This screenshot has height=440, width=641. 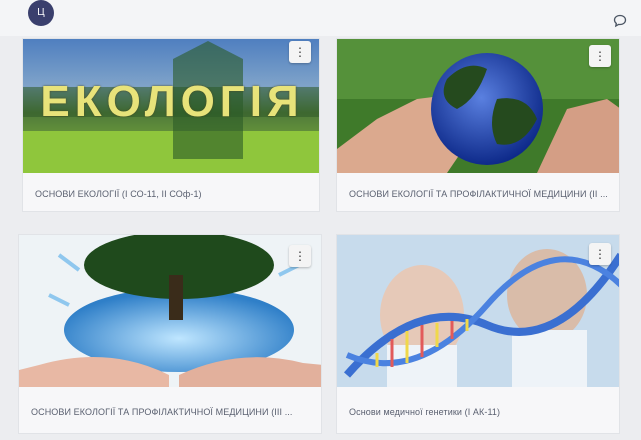 I want to click on course-image-ecology: ЕКОЛОГІЯ, so click(x=171, y=106).